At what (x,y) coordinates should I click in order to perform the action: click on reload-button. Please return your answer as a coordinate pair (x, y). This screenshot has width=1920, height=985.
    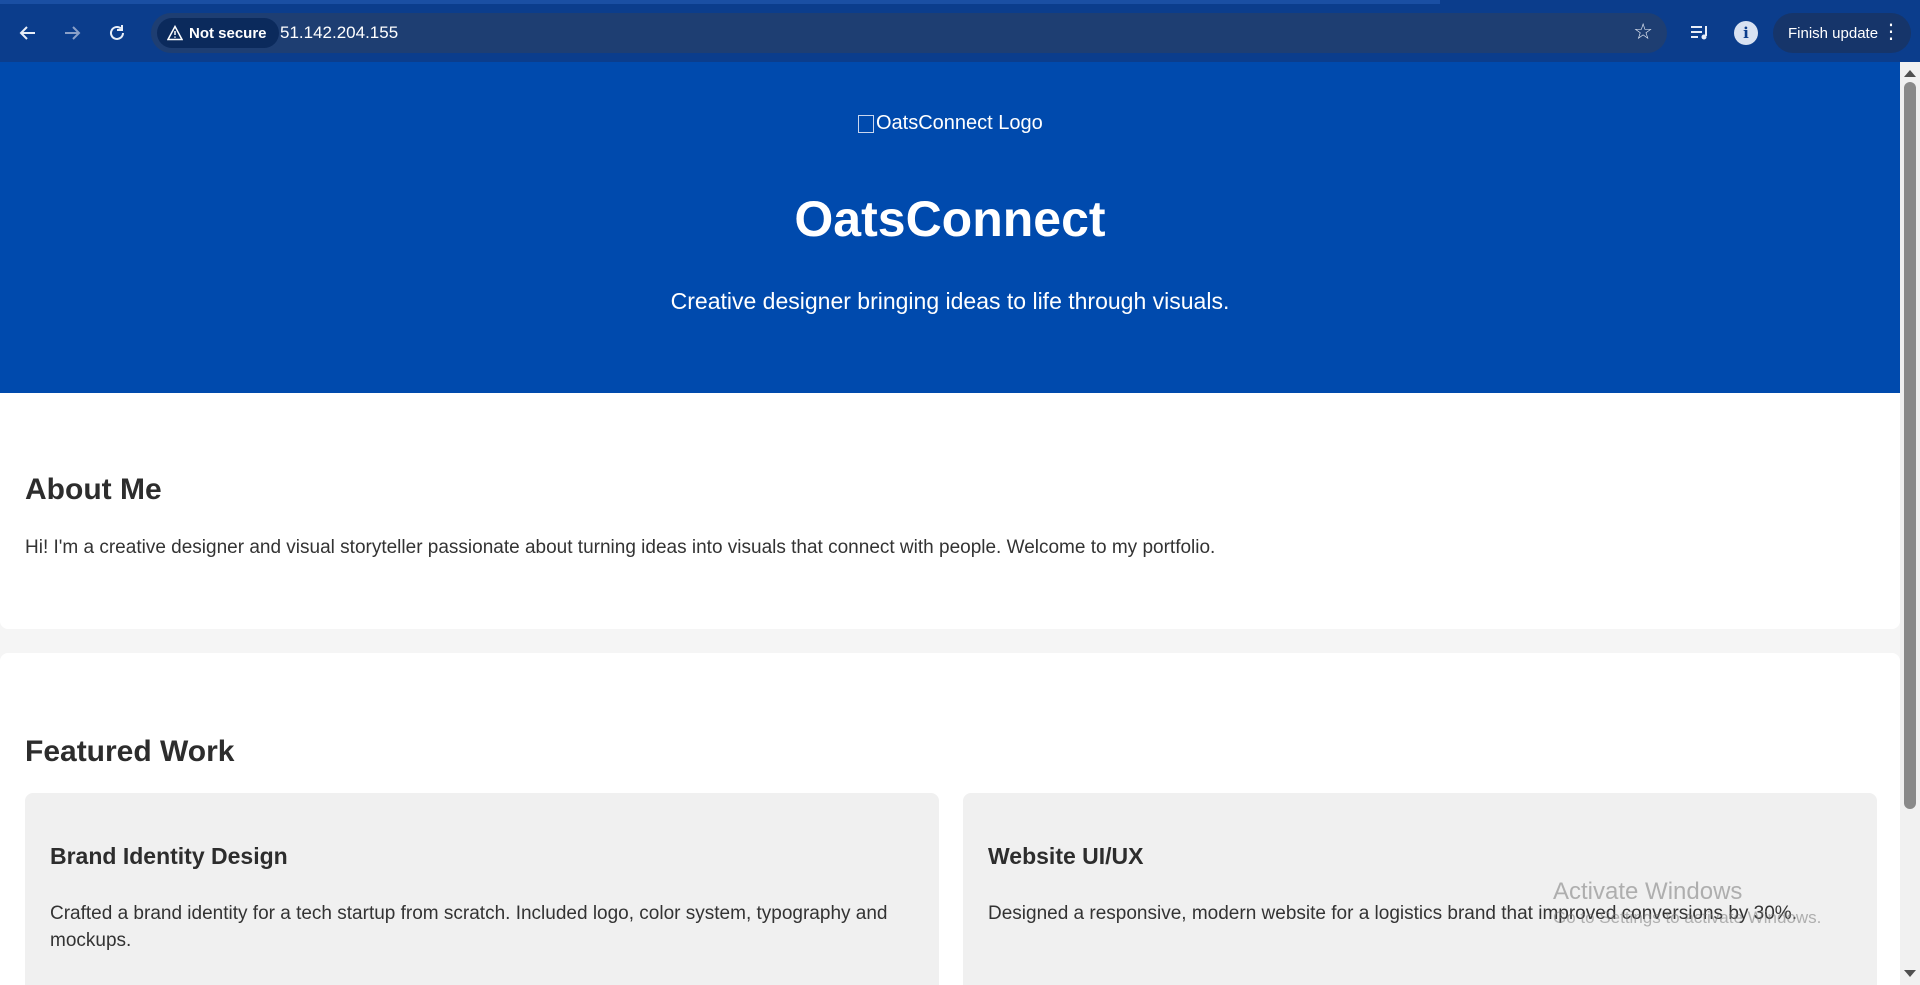
    Looking at the image, I should click on (117, 33).